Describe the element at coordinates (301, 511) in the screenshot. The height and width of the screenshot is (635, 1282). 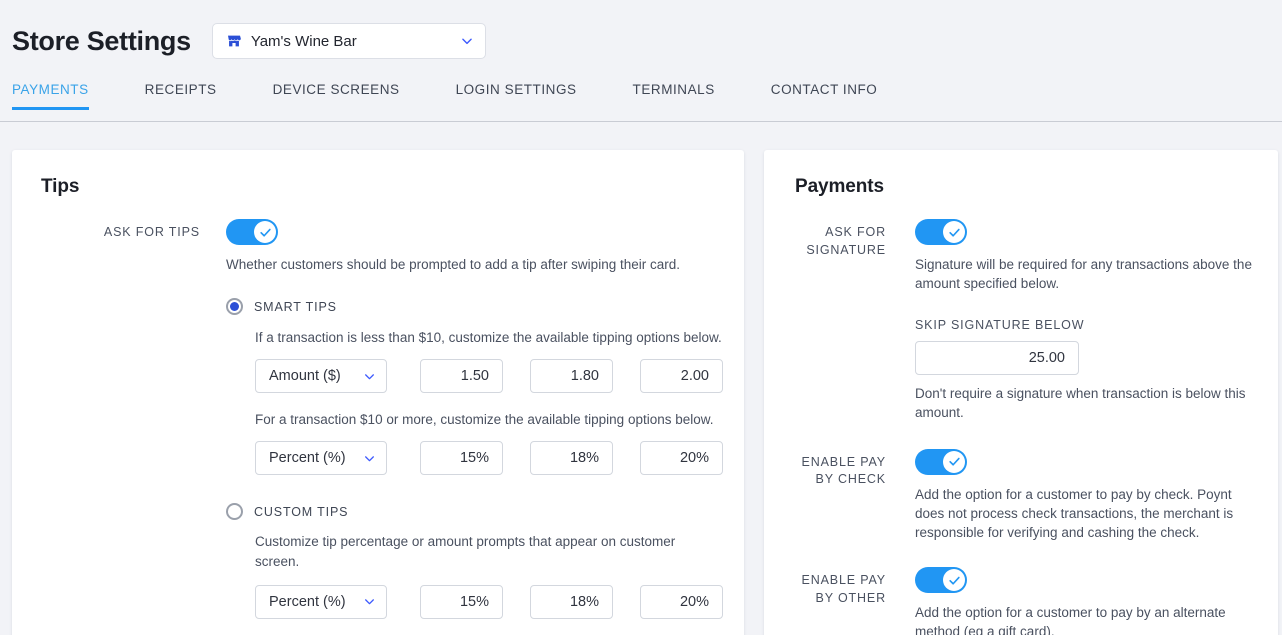
I see `custom-tips-label: CUSTOM TIPS` at that location.